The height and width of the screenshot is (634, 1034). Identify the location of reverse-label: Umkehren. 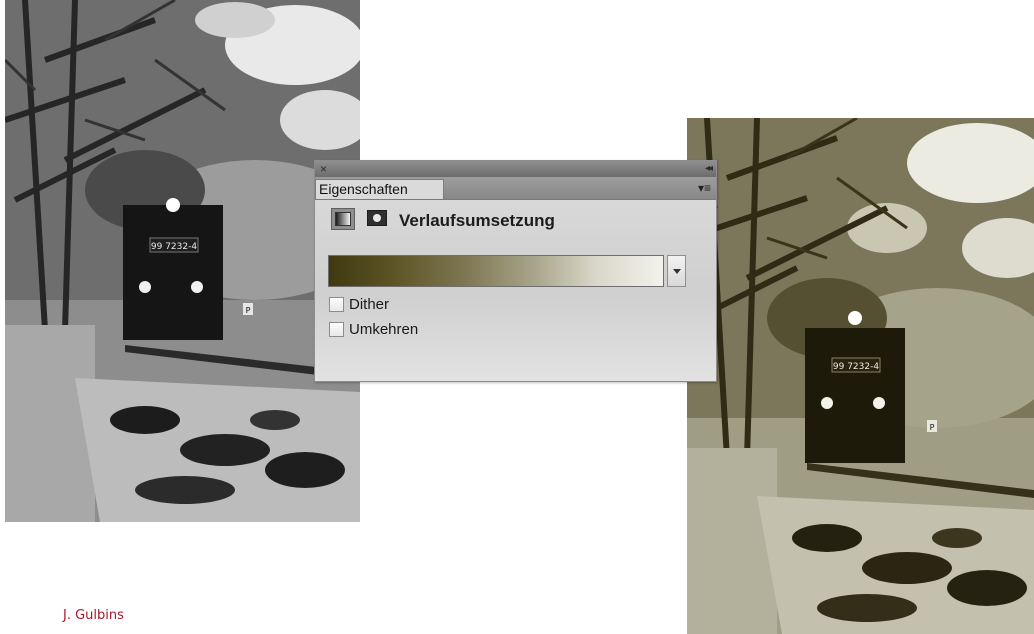
(384, 329).